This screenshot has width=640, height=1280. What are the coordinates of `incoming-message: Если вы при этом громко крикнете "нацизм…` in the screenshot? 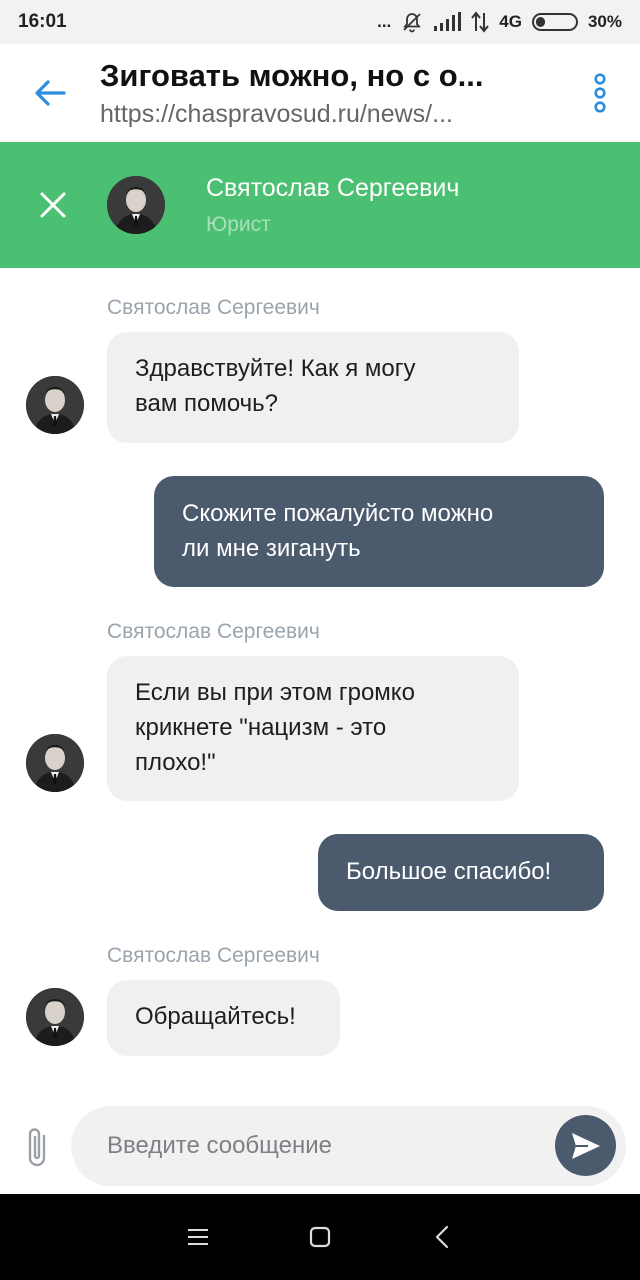 It's located at (313, 728).